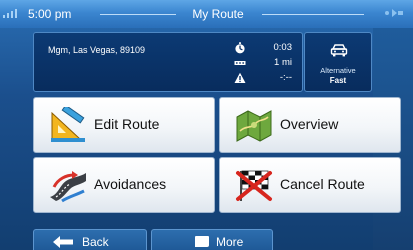 The height and width of the screenshot is (250, 413). Describe the element at coordinates (254, 185) in the screenshot. I see `checkered-flag-cancel-icon` at that location.